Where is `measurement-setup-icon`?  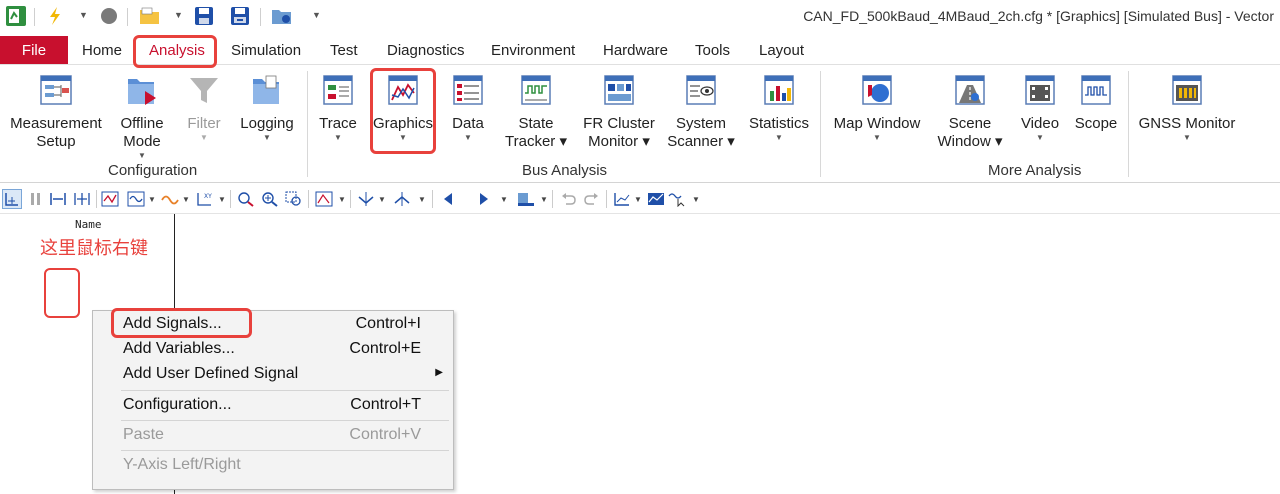
measurement-setup-icon is located at coordinates (56, 90).